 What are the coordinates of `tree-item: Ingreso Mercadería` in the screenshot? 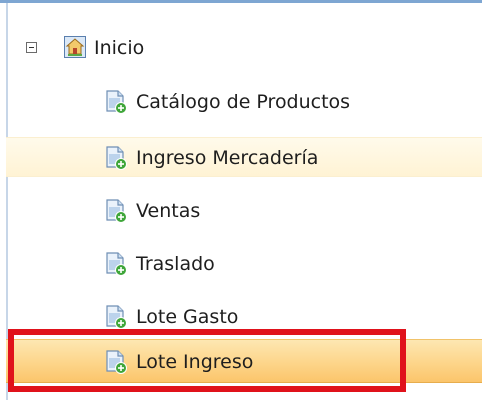 It's located at (244, 157).